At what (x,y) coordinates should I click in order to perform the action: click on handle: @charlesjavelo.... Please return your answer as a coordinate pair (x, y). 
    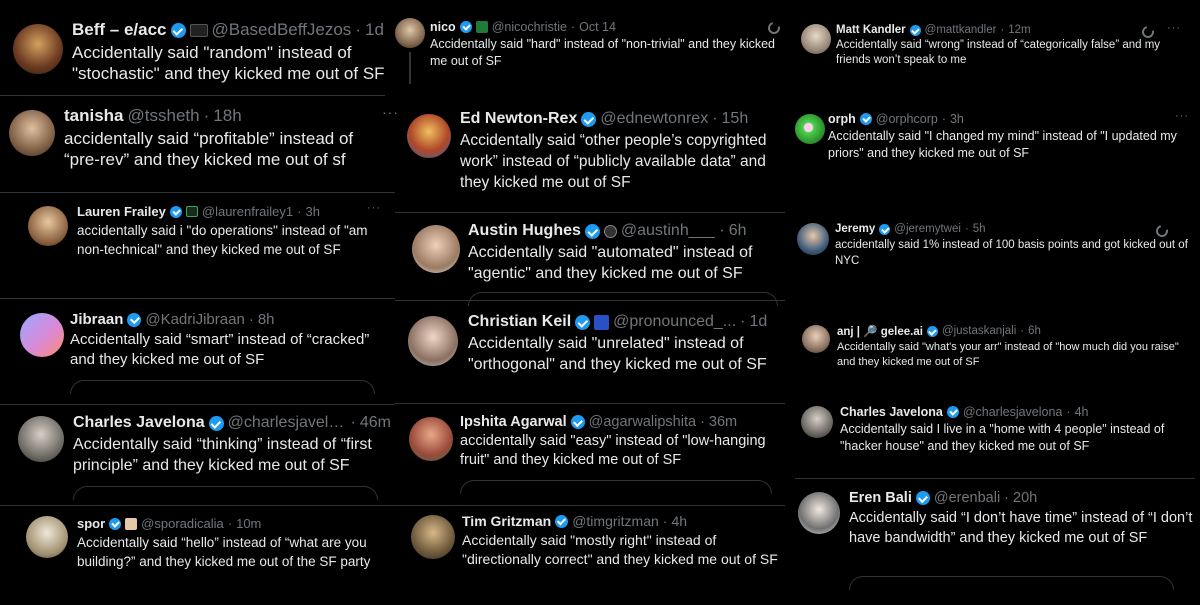
    Looking at the image, I should click on (287, 423).